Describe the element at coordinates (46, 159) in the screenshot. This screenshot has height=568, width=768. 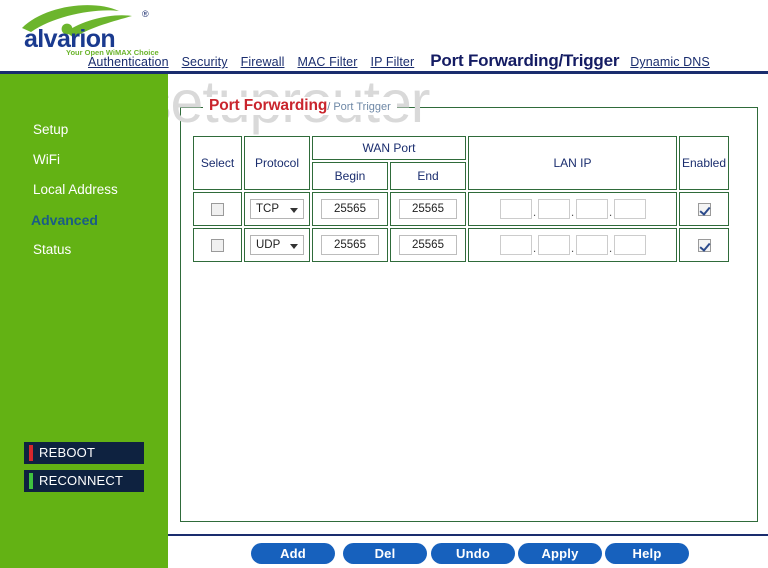
I see `sidebar-item-wifi: WiFi` at that location.